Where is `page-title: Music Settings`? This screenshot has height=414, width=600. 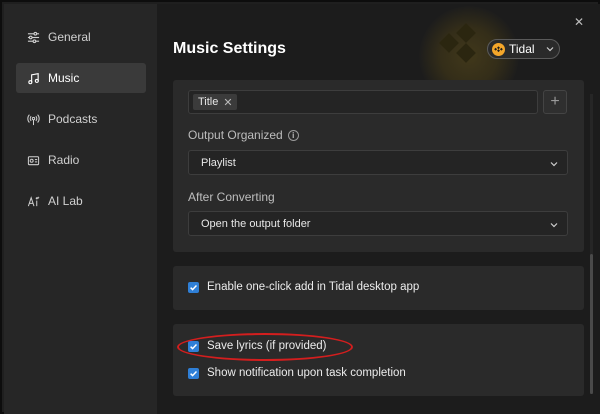
page-title: Music Settings is located at coordinates (229, 48).